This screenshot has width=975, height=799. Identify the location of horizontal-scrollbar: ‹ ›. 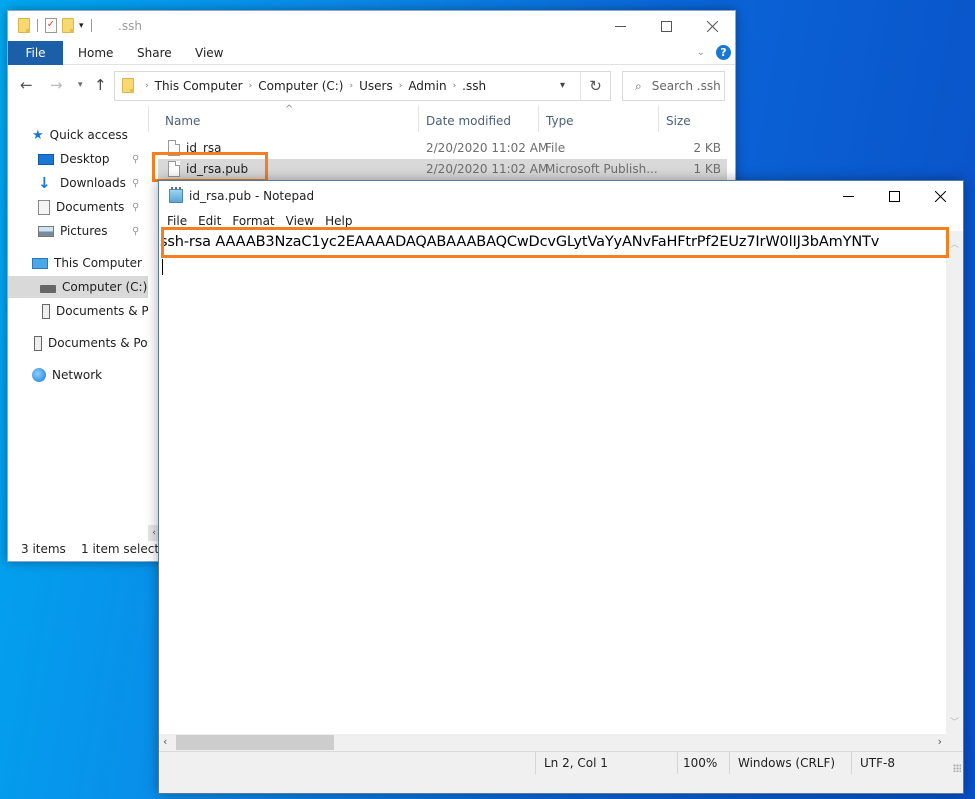
(552, 742).